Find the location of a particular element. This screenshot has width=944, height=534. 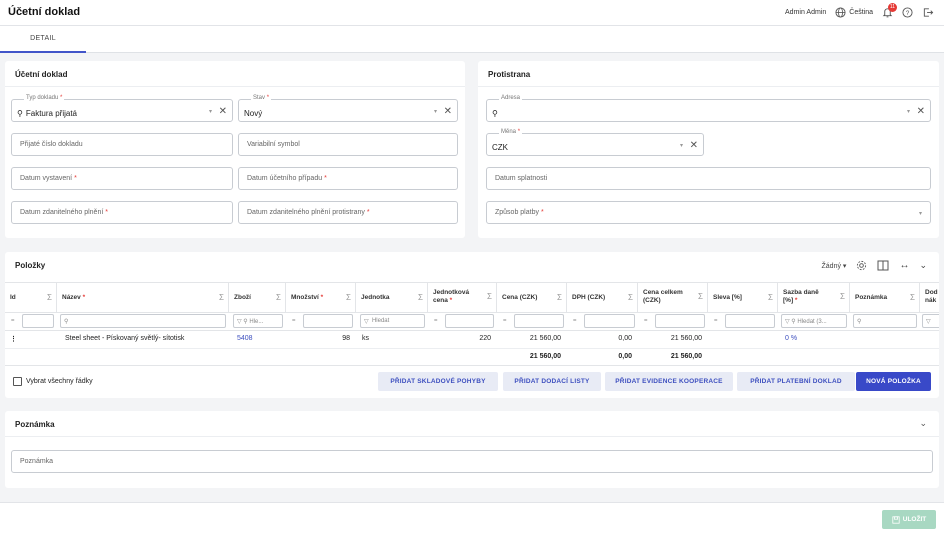

filter-supplier-input: ▽ is located at coordinates (930, 321).